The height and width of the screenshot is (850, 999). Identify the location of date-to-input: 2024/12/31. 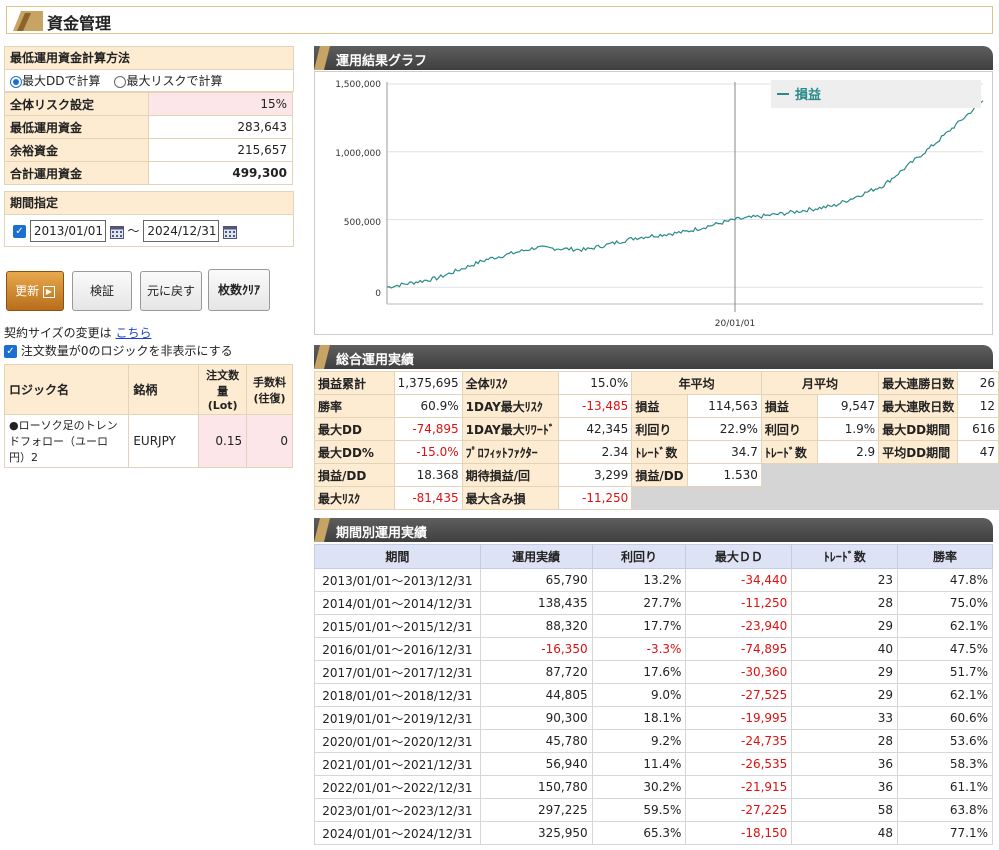
(181, 231).